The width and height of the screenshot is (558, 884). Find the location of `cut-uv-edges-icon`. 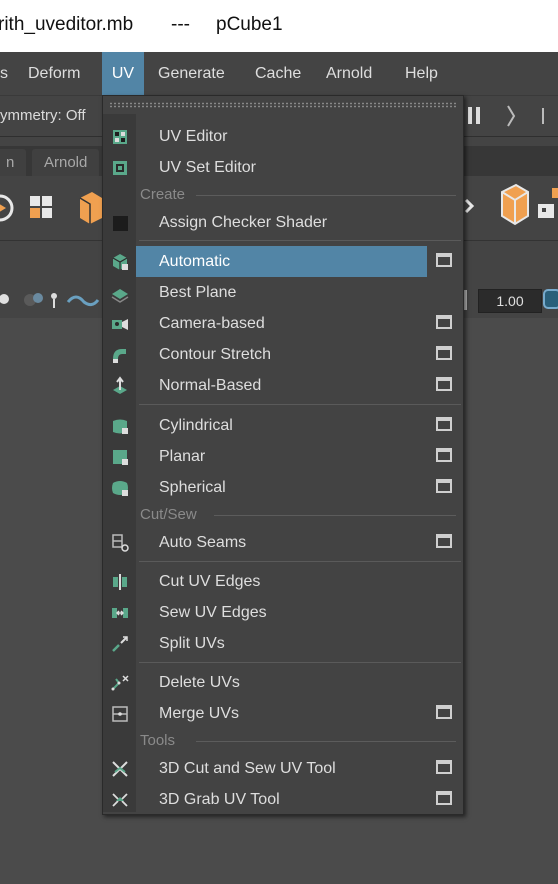

cut-uv-edges-icon is located at coordinates (120, 582).